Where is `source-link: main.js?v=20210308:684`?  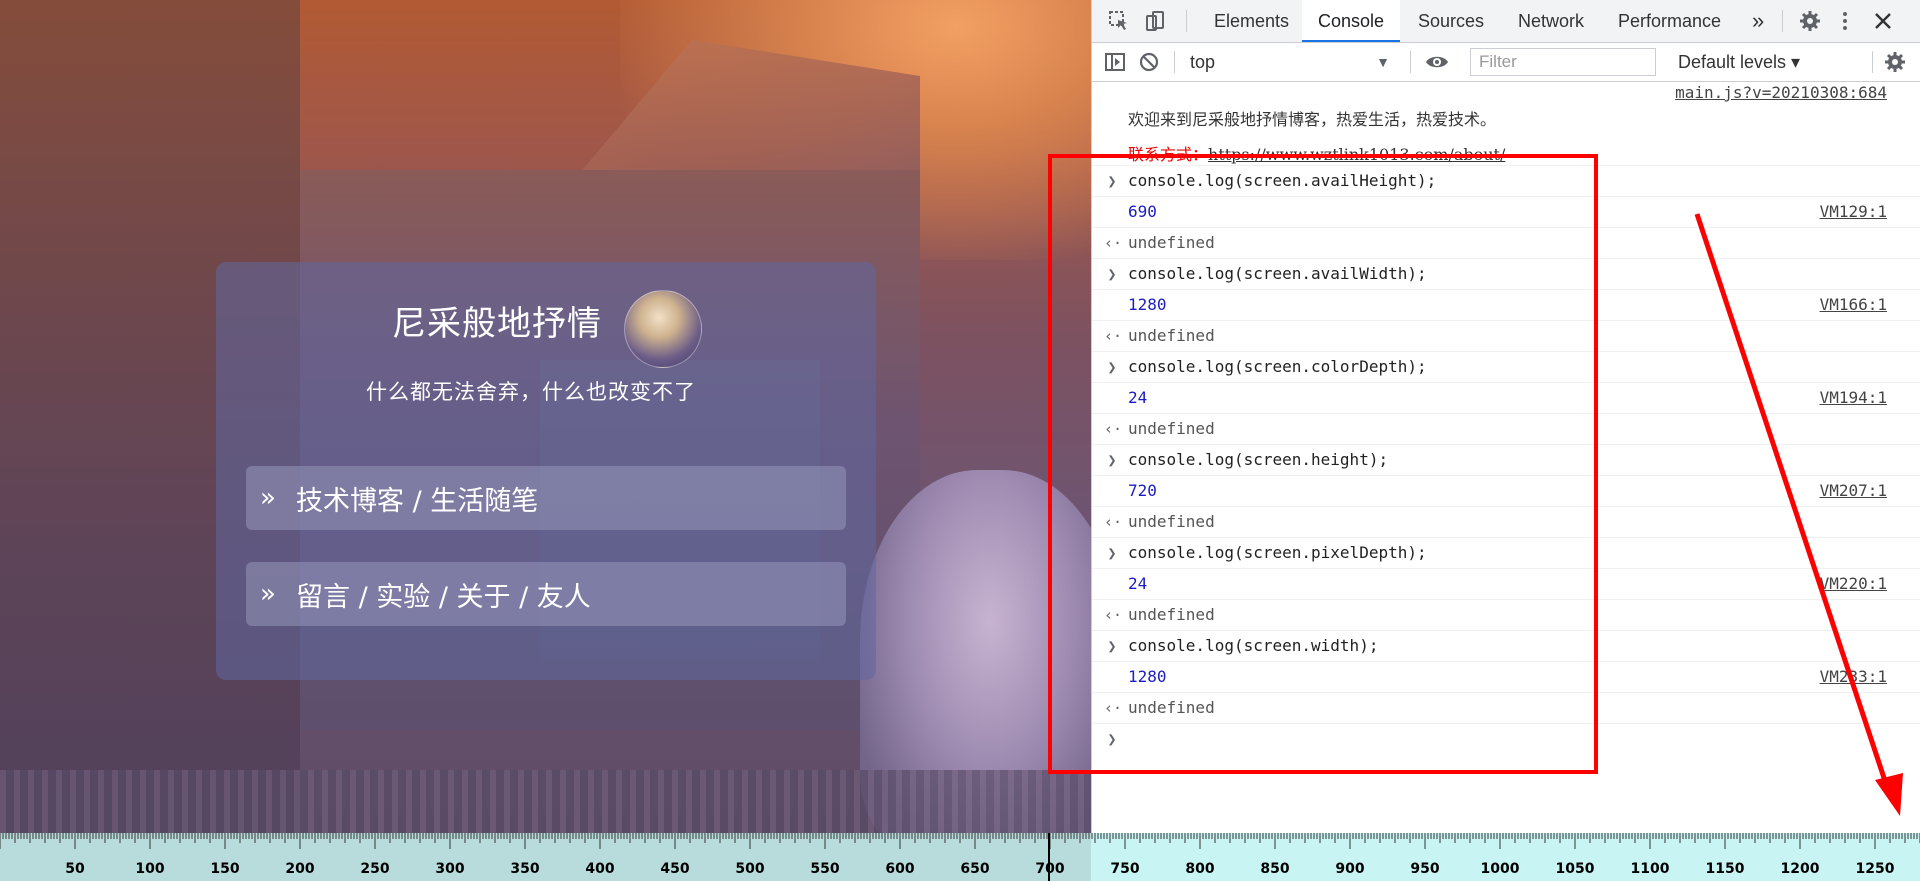 source-link: main.js?v=20210308:684 is located at coordinates (1781, 93).